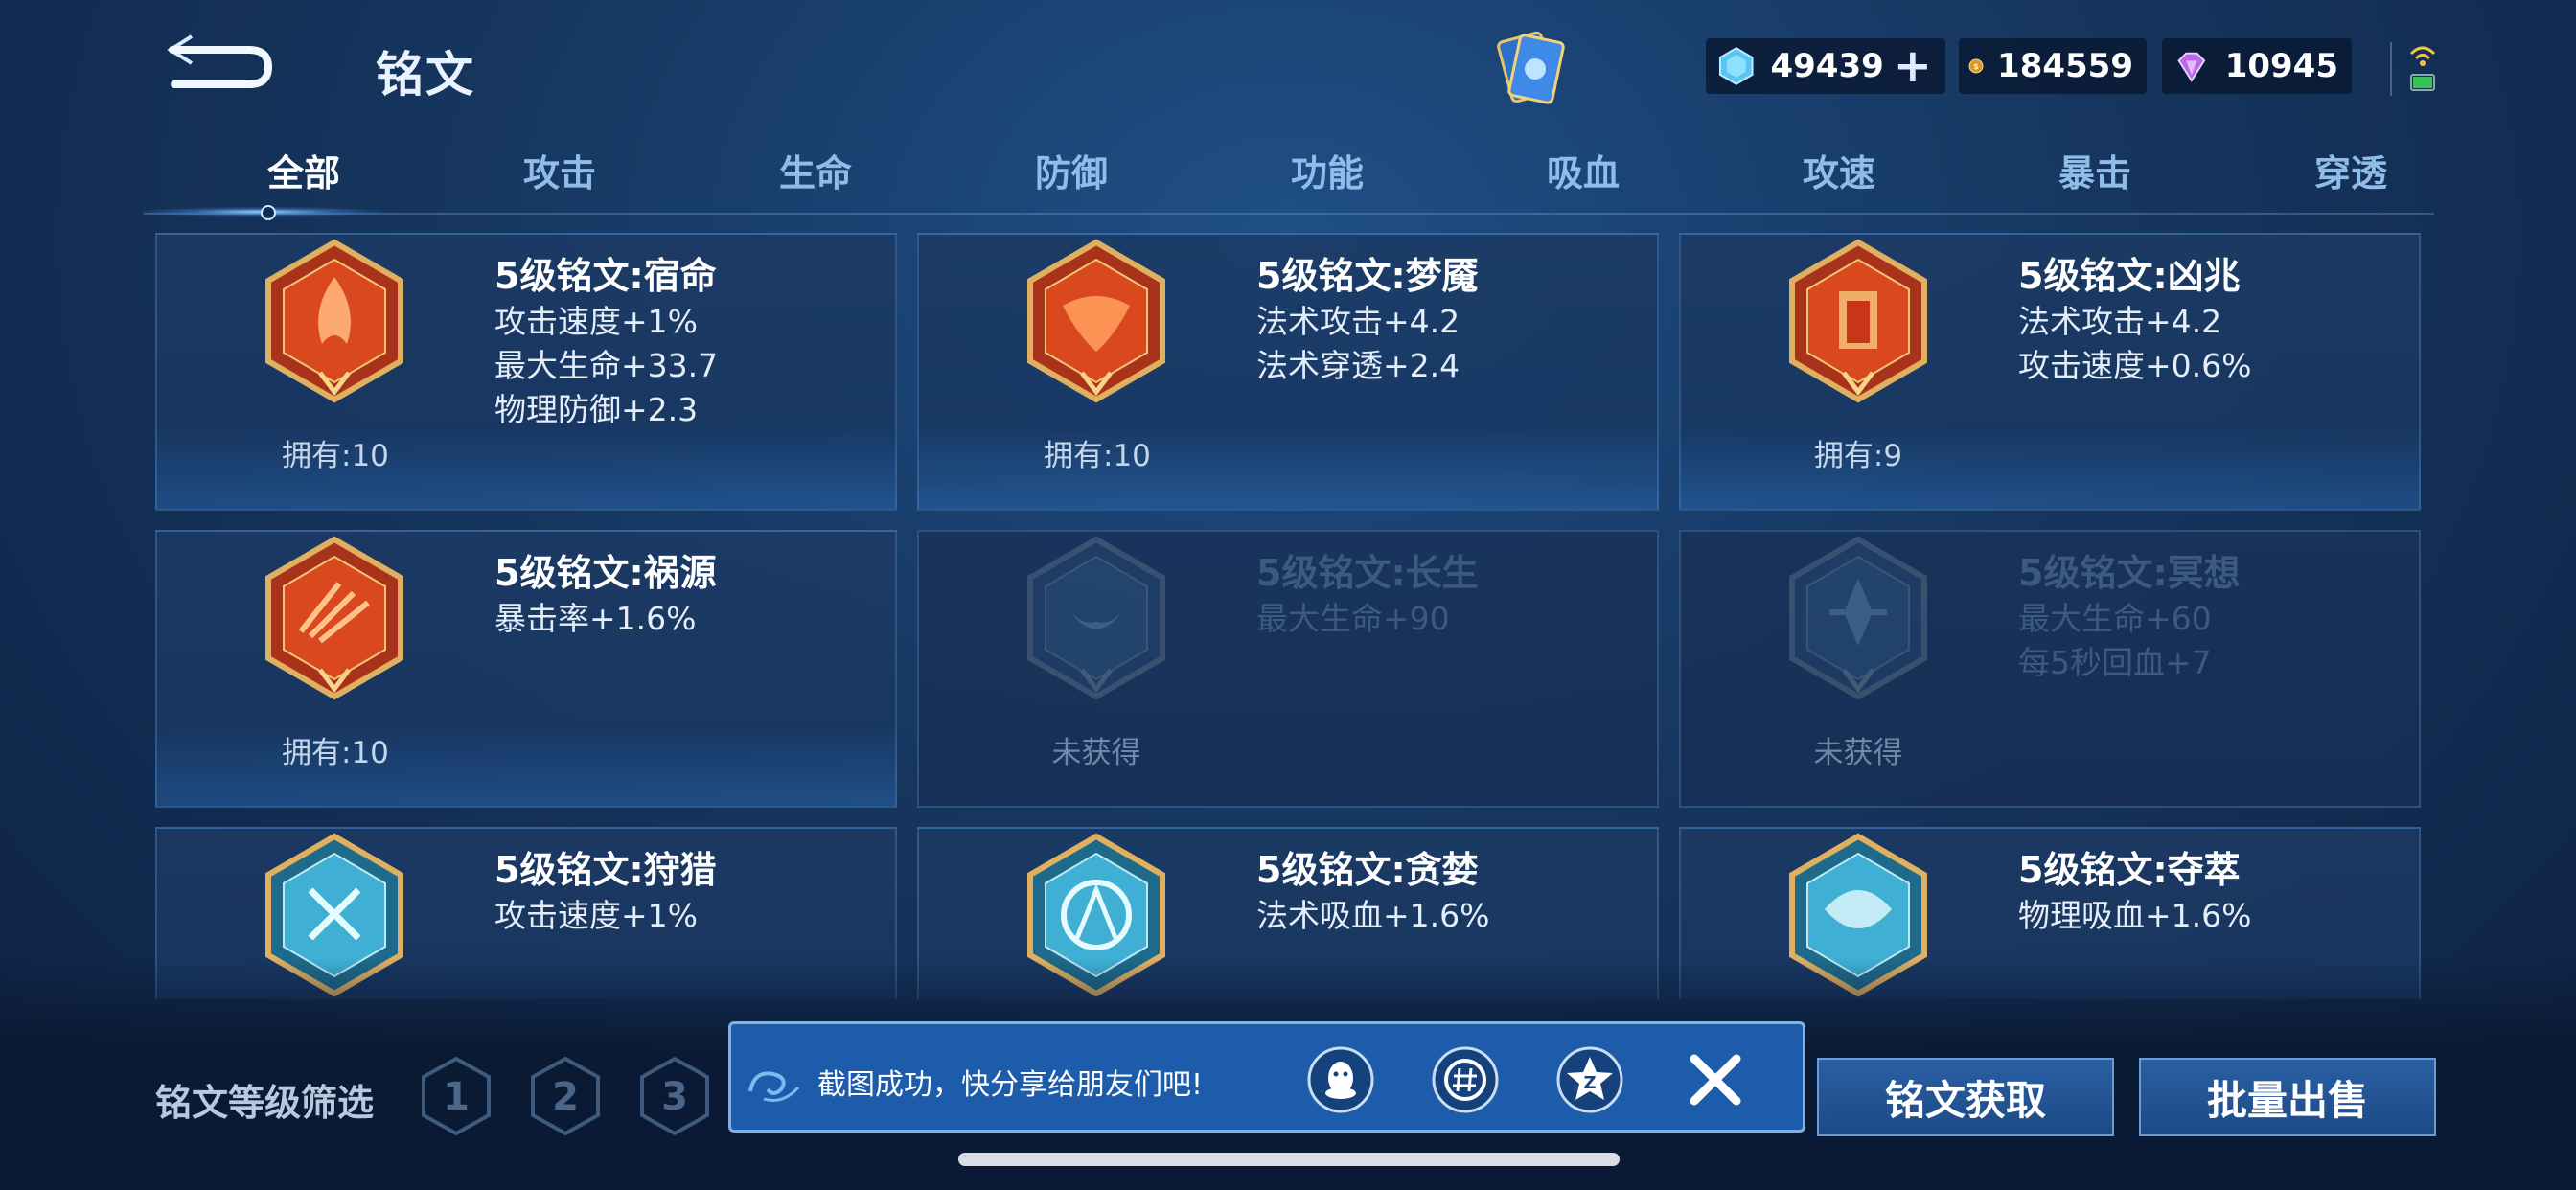  I want to click on inscription-card: 5级铭文:梦魇 法术攻击+4.2 法术穿透+2.4 拥有:10, so click(1288, 372).